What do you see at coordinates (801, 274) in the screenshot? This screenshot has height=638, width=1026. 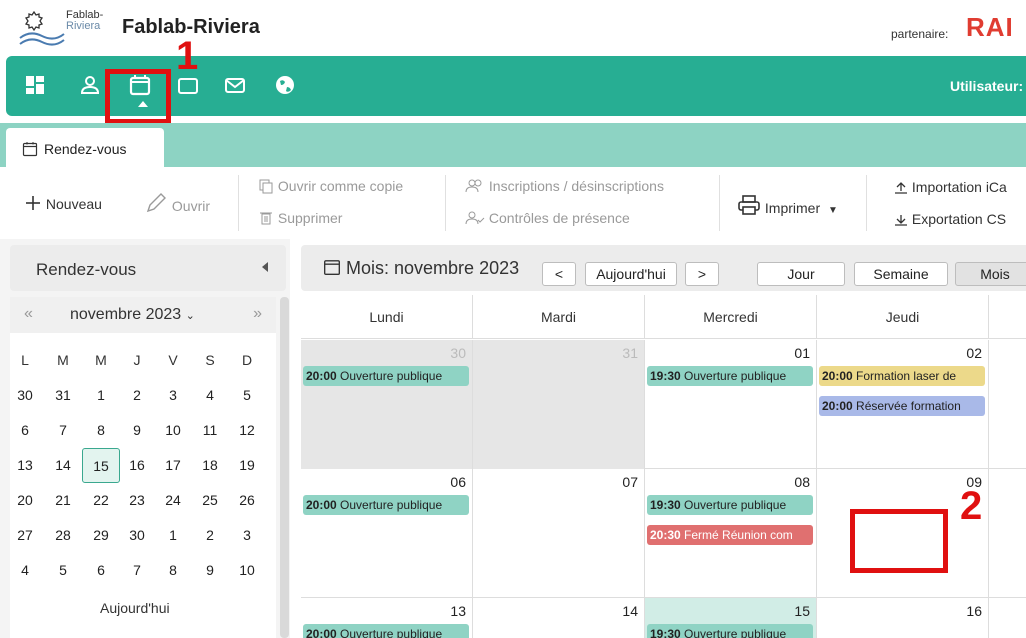 I see `view-day-button: Jour` at bounding box center [801, 274].